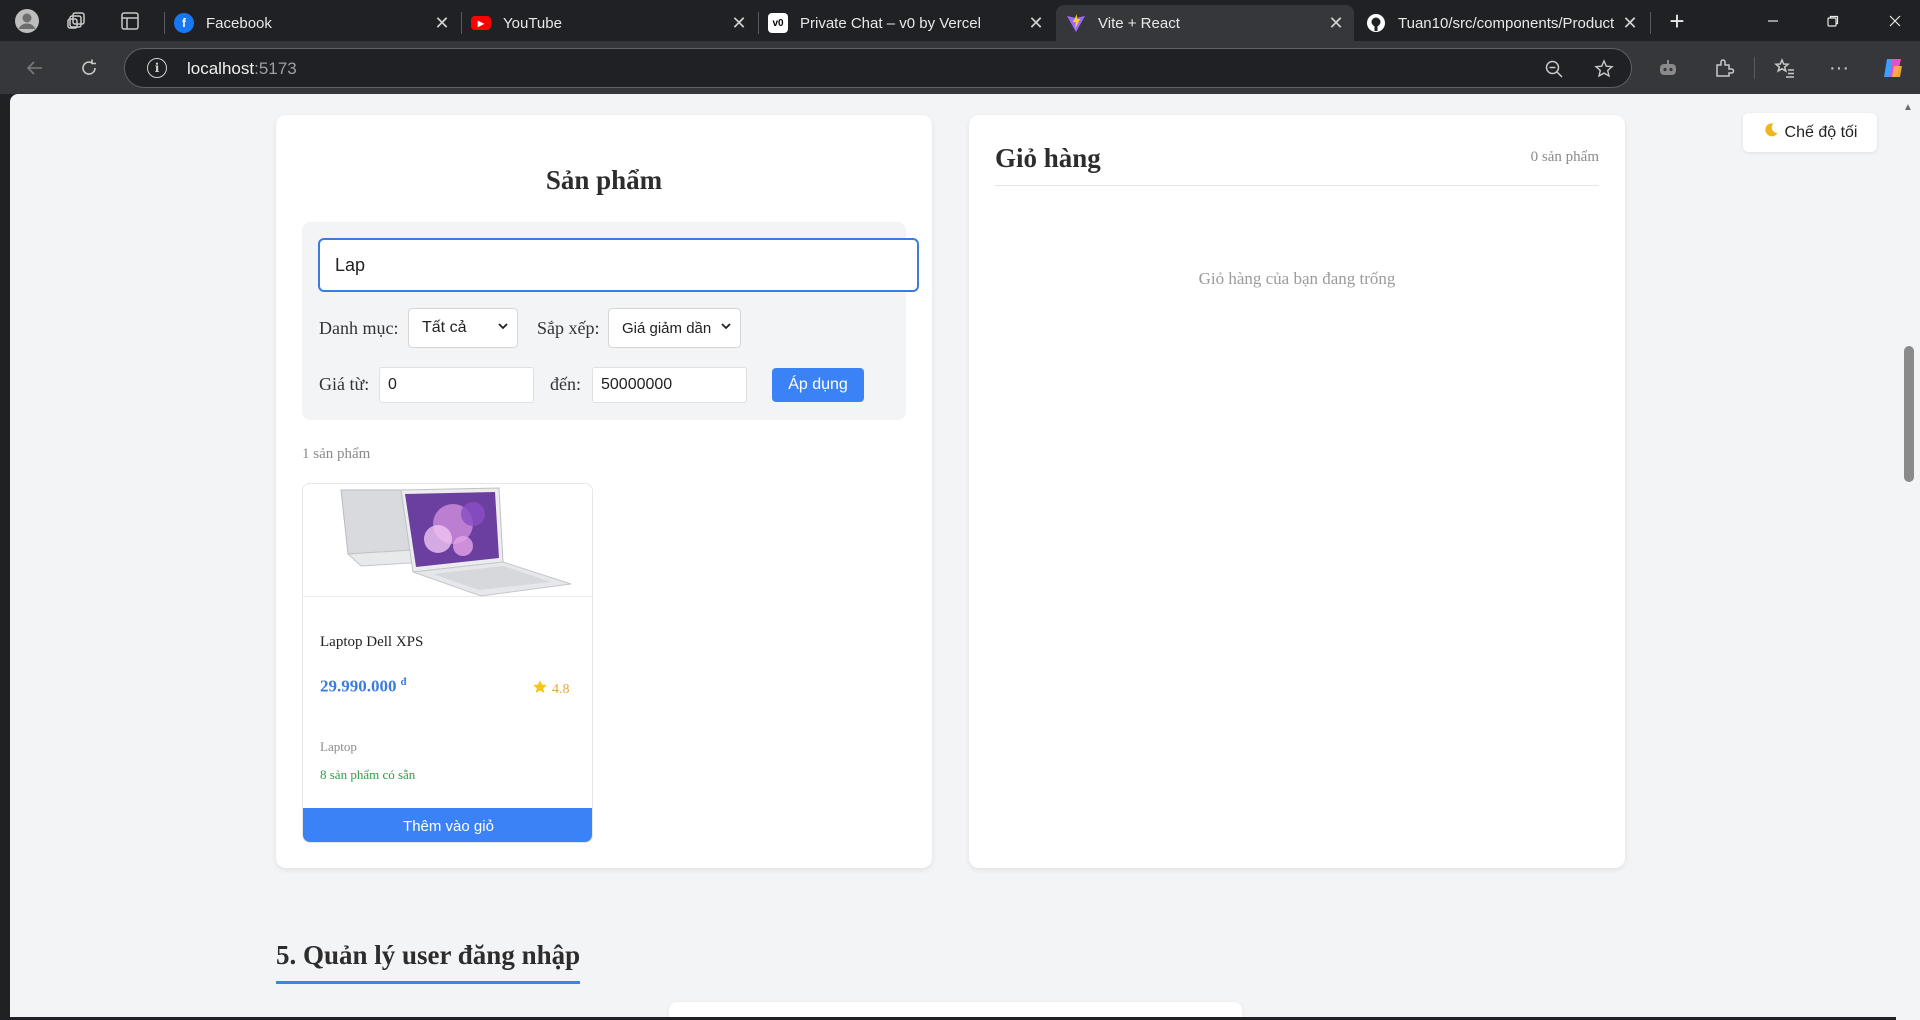 The image size is (1920, 1020). Describe the element at coordinates (371, 642) in the screenshot. I see `product-name: Laptop Dell XPS` at that location.